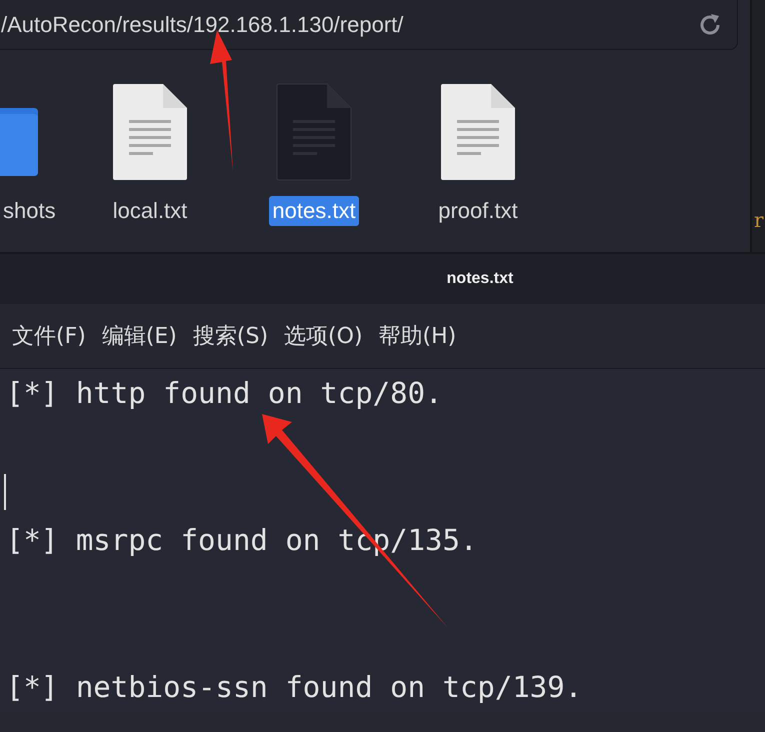 The width and height of the screenshot is (765, 732). I want to click on menu-item: 帮助(H), so click(417, 336).